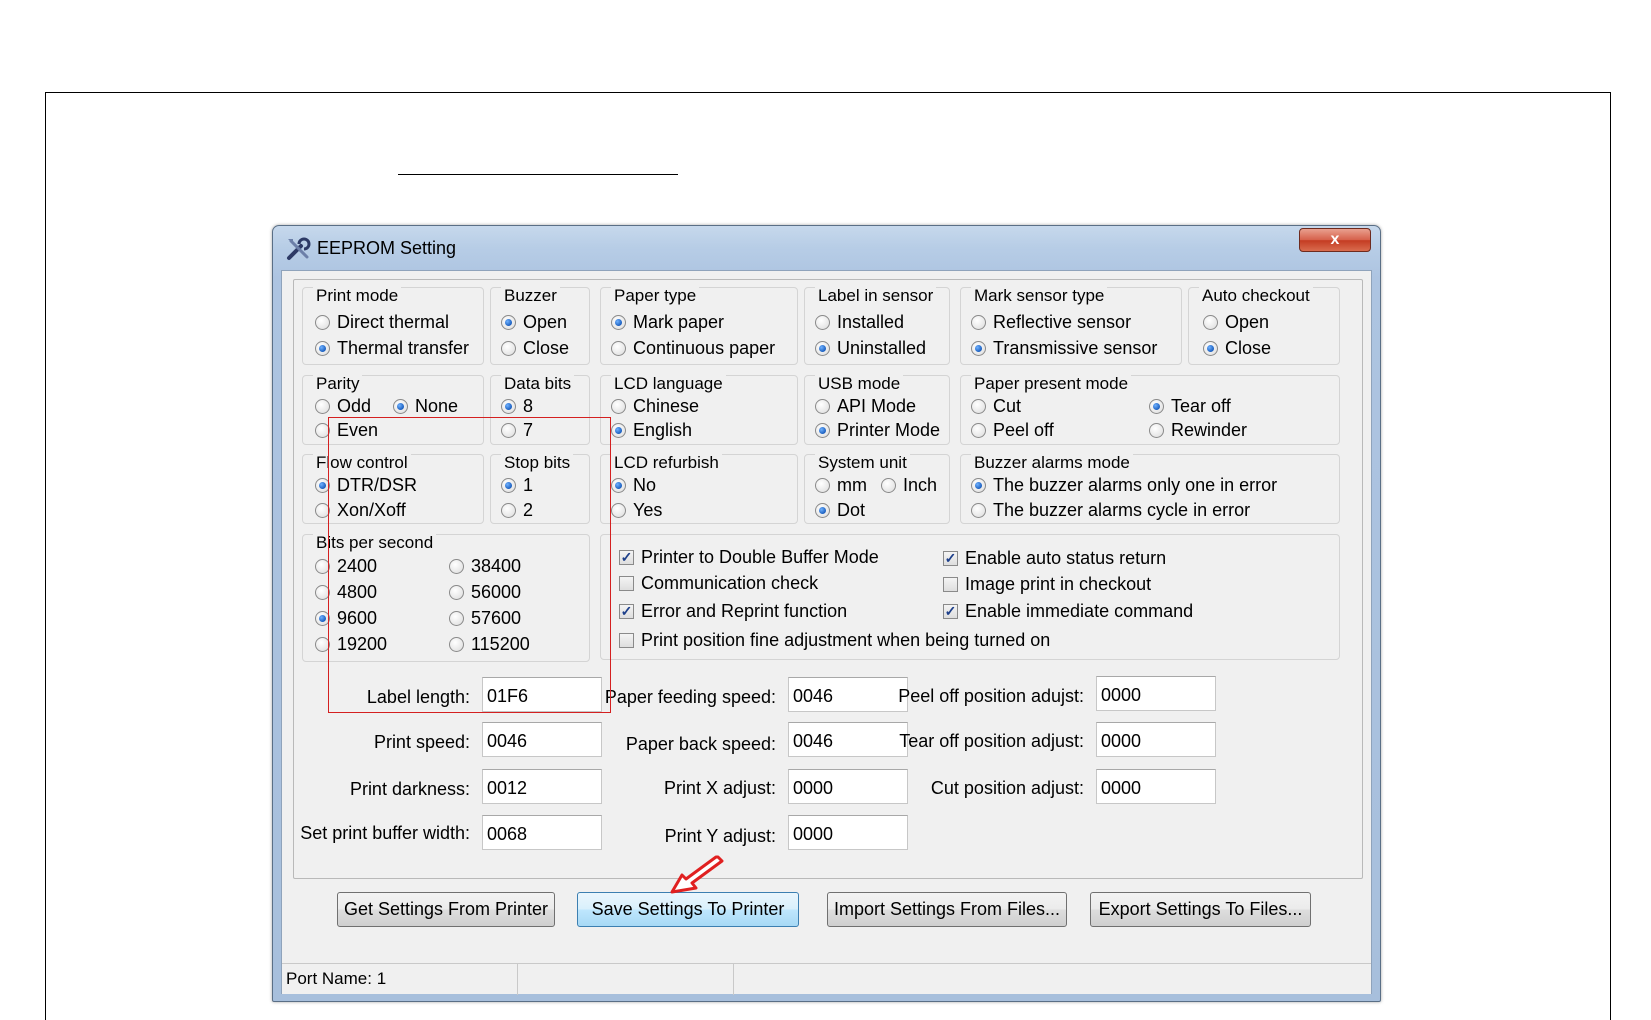 Image resolution: width=1651 pixels, height=1020 pixels. Describe the element at coordinates (1012, 430) in the screenshot. I see `radio-peel-off: Peel off` at that location.